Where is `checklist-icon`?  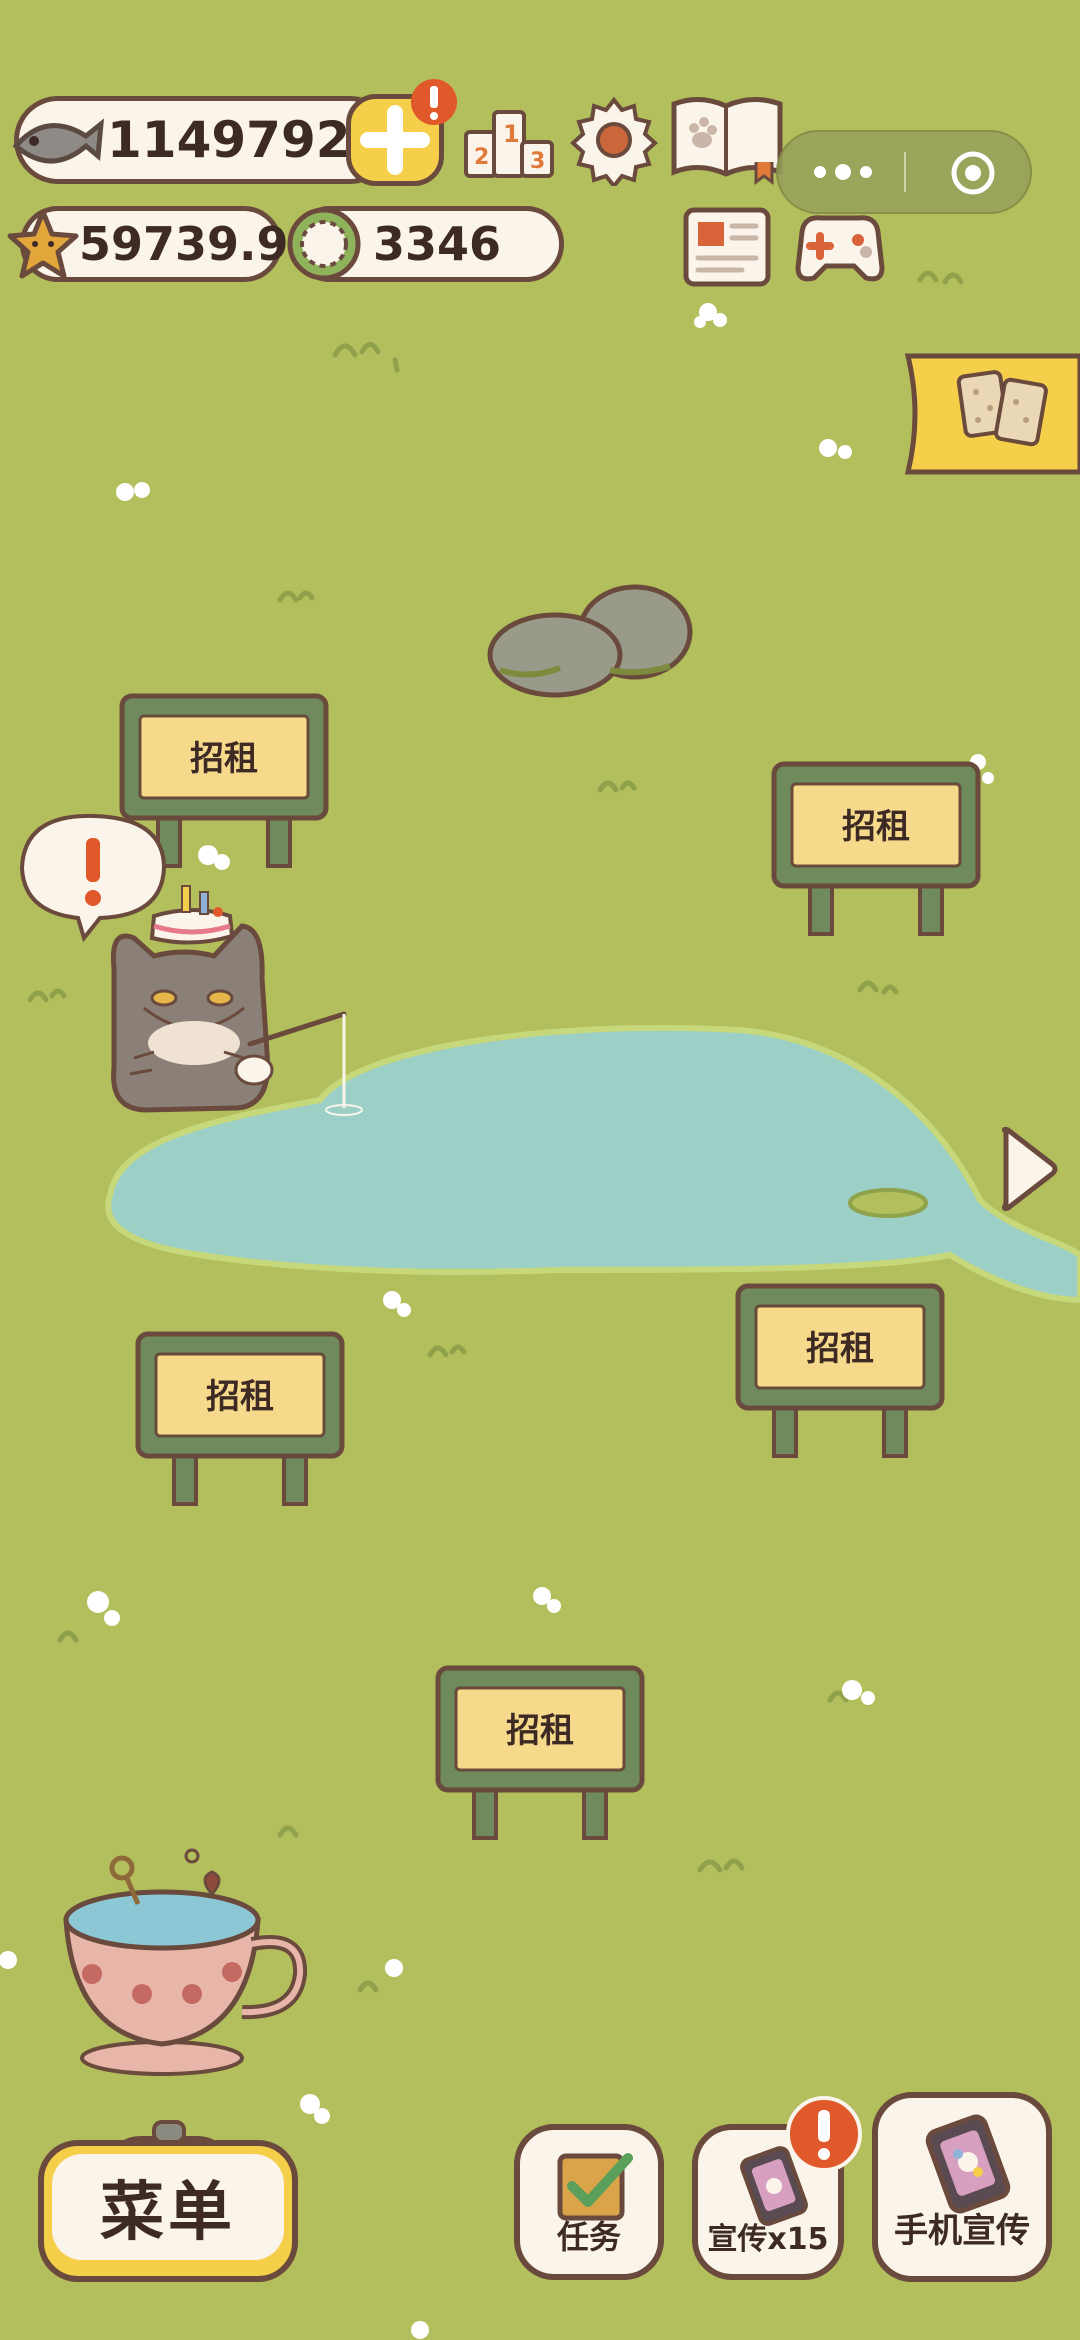 checklist-icon is located at coordinates (595, 2187).